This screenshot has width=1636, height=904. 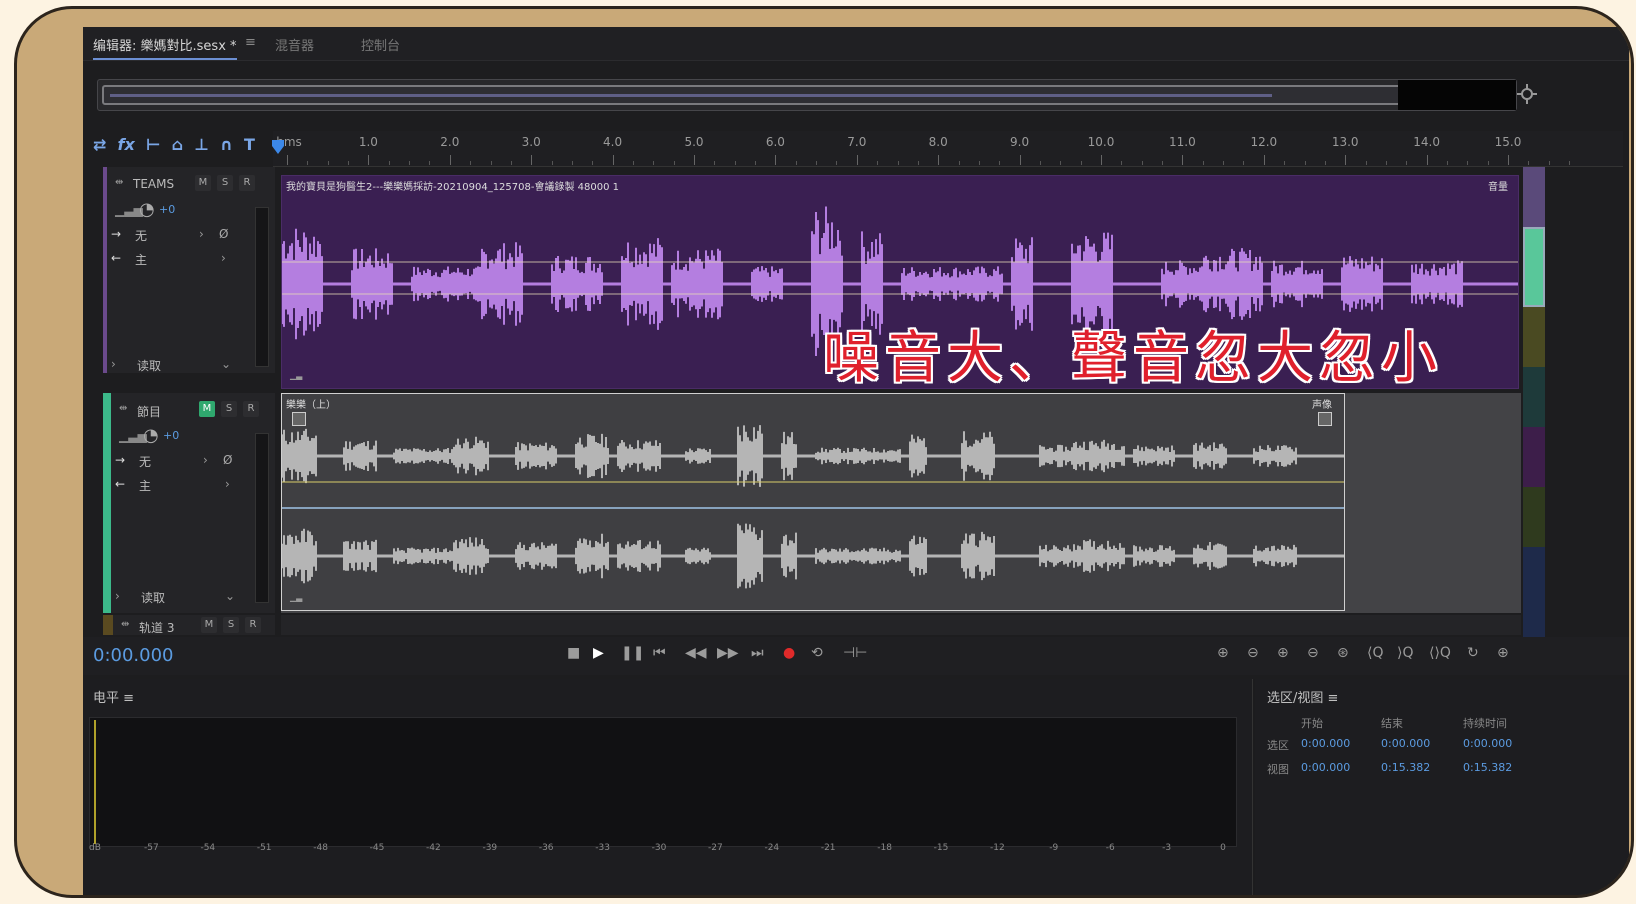 I want to click on view-duration: 0:15.382, so click(x=1487, y=767).